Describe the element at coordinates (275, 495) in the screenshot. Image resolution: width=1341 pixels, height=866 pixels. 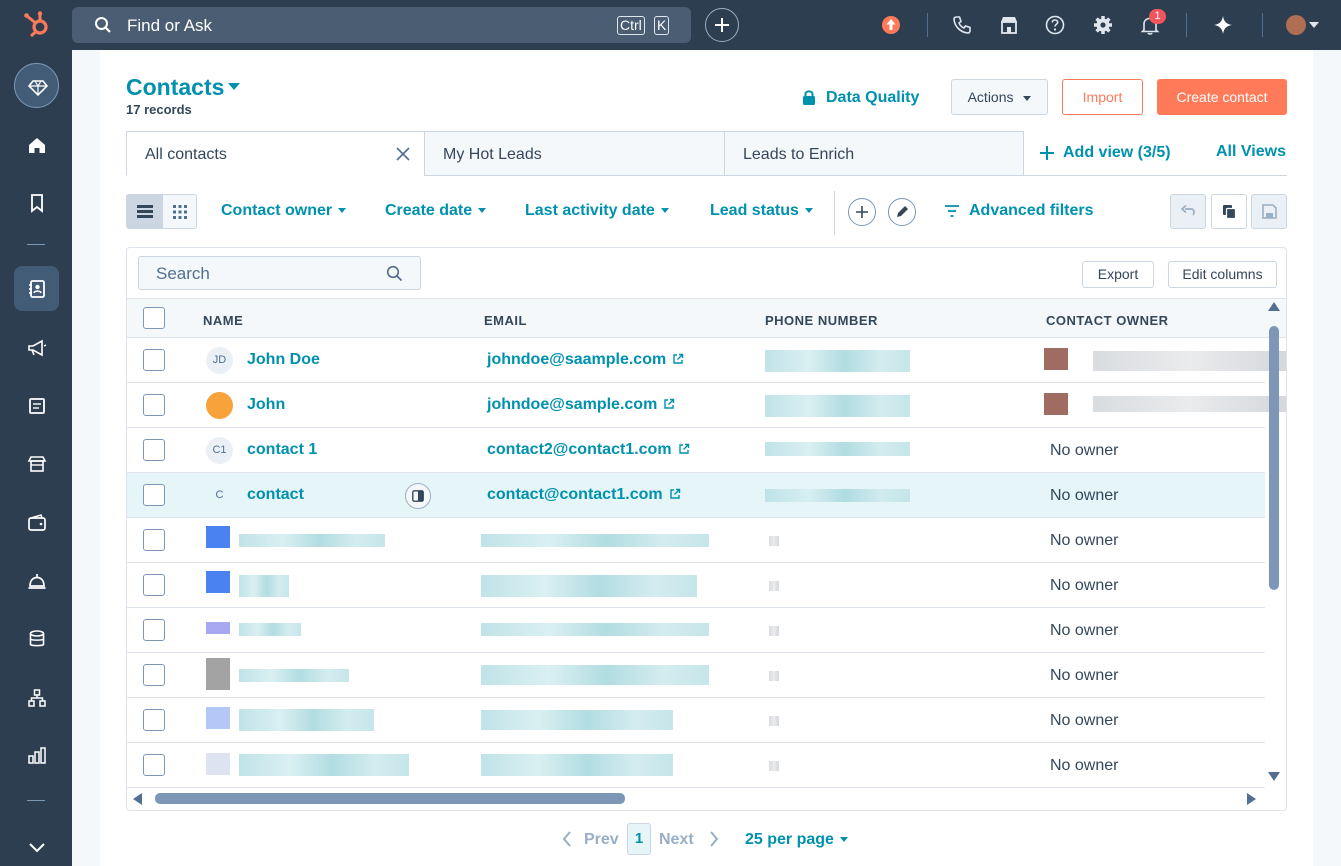
I see `contact-name-link: contact` at that location.